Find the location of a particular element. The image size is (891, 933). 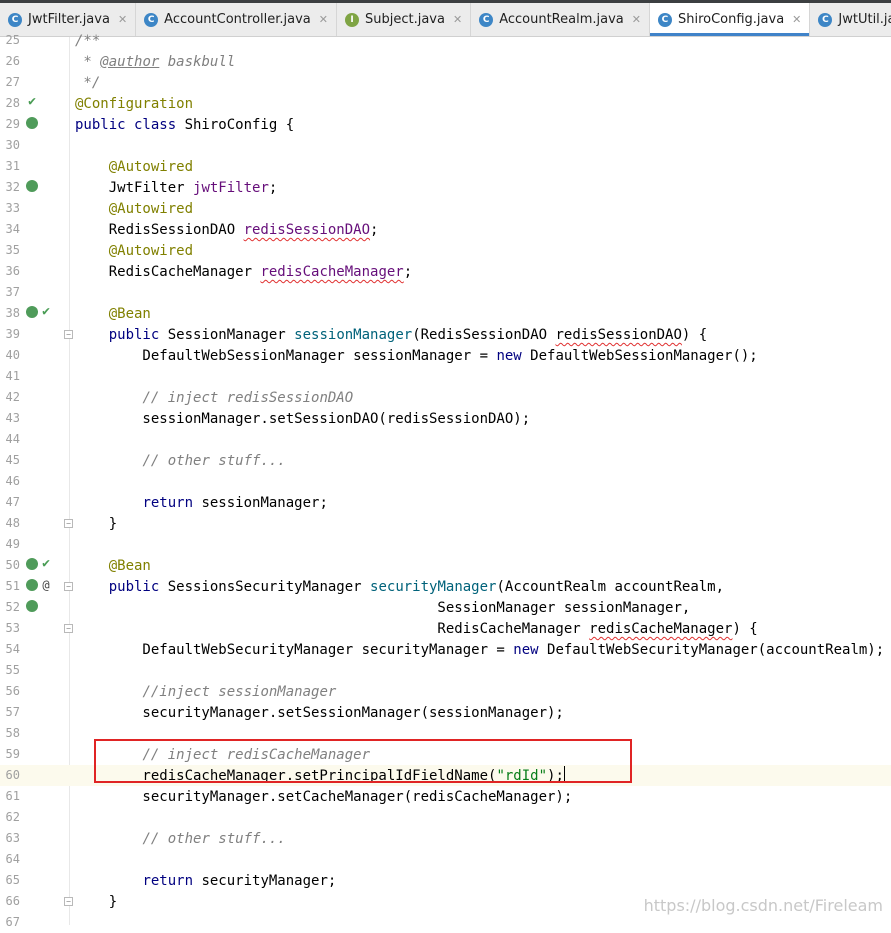

line-number: 35 is located at coordinates (12, 250).